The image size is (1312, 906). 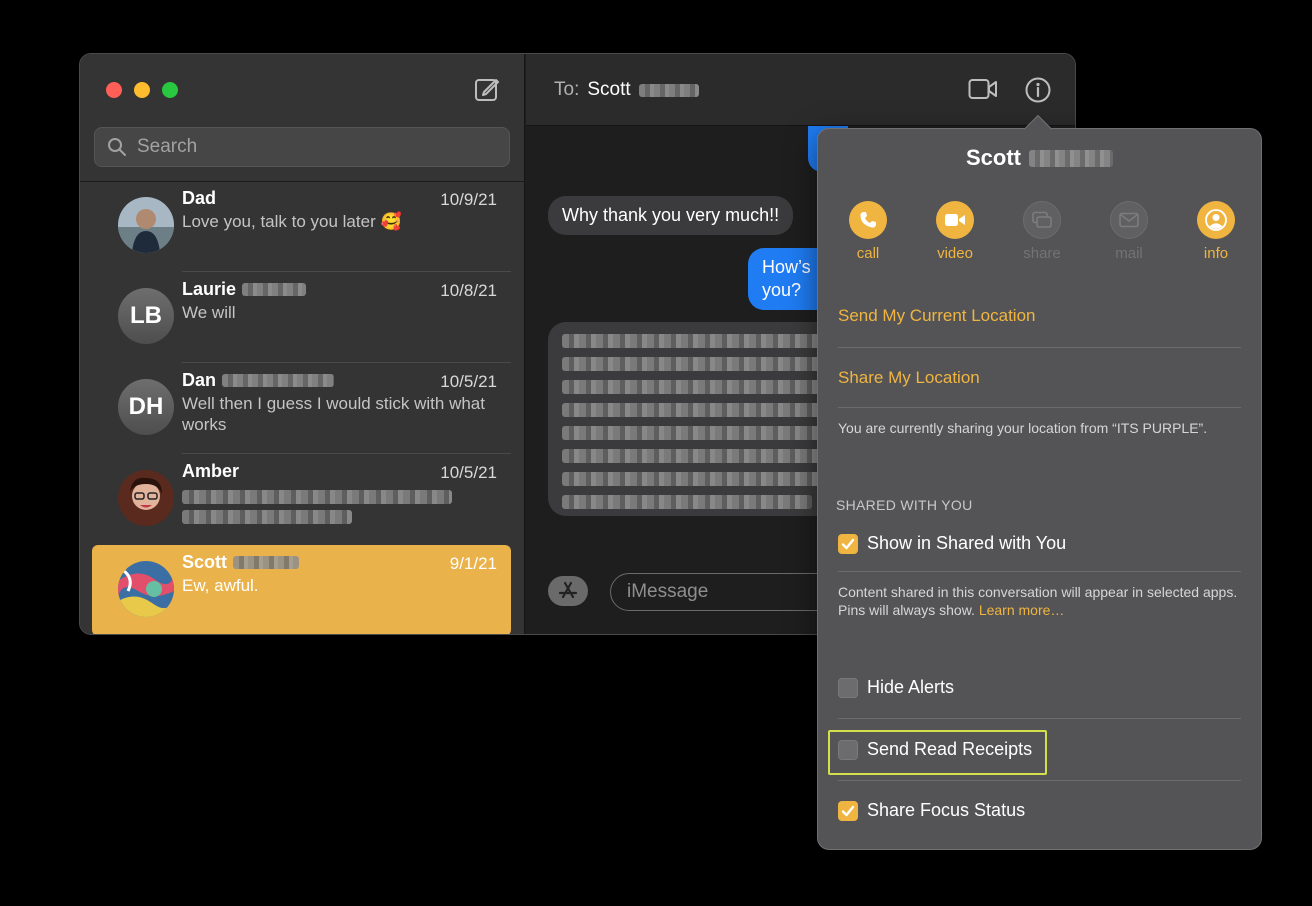 What do you see at coordinates (220, 585) in the screenshot?
I see `message-preview: Ew, awful.` at bounding box center [220, 585].